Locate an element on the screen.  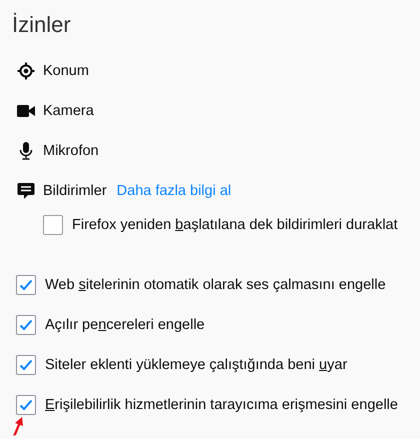
checkbox-label: Firefox yeniden başlatılana dek bildirimleri duraklat is located at coordinates (235, 225).